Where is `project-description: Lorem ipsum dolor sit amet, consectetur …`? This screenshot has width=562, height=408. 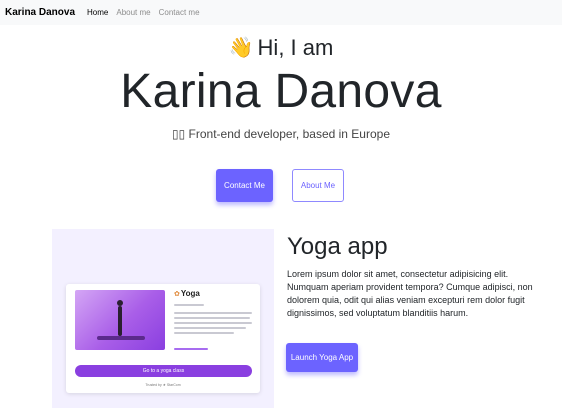 project-description: Lorem ipsum dolor sit amet, consectetur … is located at coordinates (410, 293).